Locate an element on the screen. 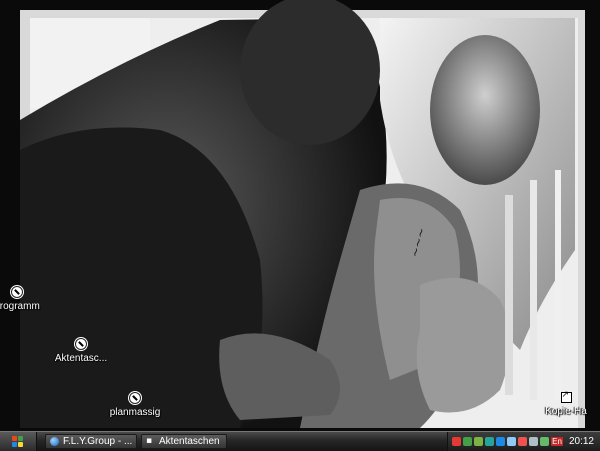 This screenshot has height=451, width=600. windows-logo-icon is located at coordinates (18, 441).